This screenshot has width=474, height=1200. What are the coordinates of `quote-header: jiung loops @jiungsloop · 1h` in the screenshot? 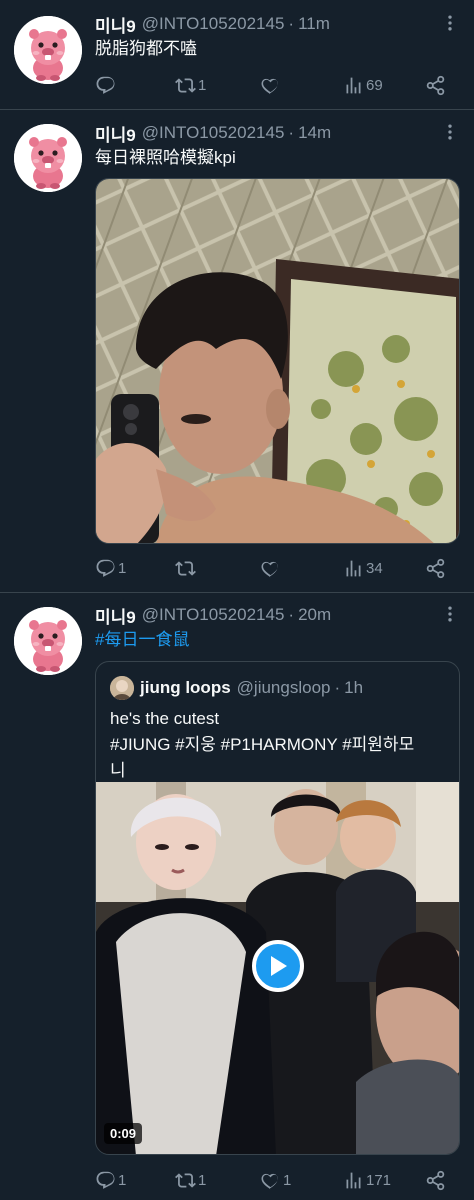 It's located at (279, 688).